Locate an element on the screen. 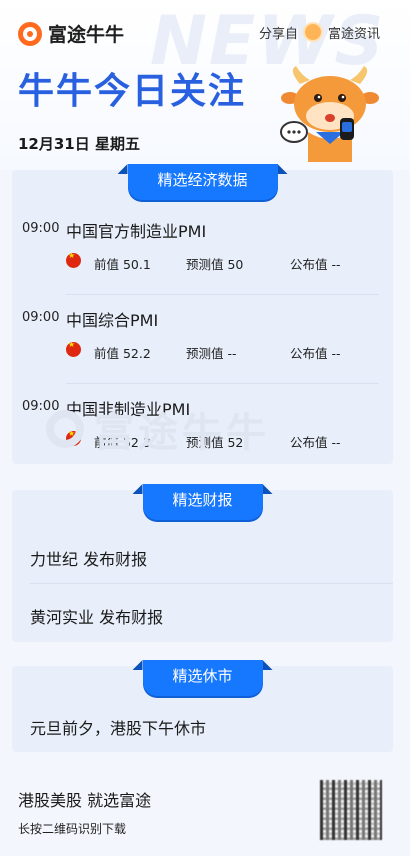 This screenshot has height=856, width=410. share-source: 分享自 富途资讯 is located at coordinates (319, 32).